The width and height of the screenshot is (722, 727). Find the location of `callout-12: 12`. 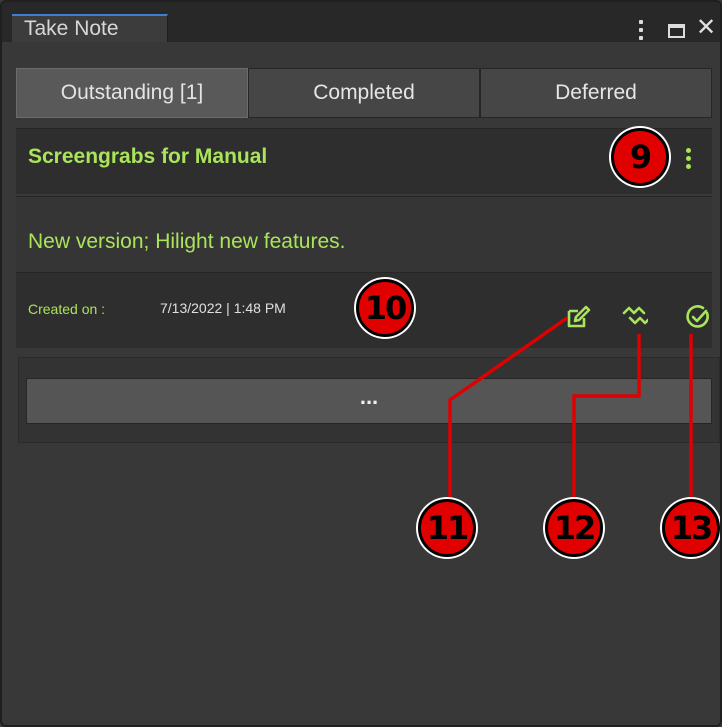

callout-12: 12 is located at coordinates (574, 528).